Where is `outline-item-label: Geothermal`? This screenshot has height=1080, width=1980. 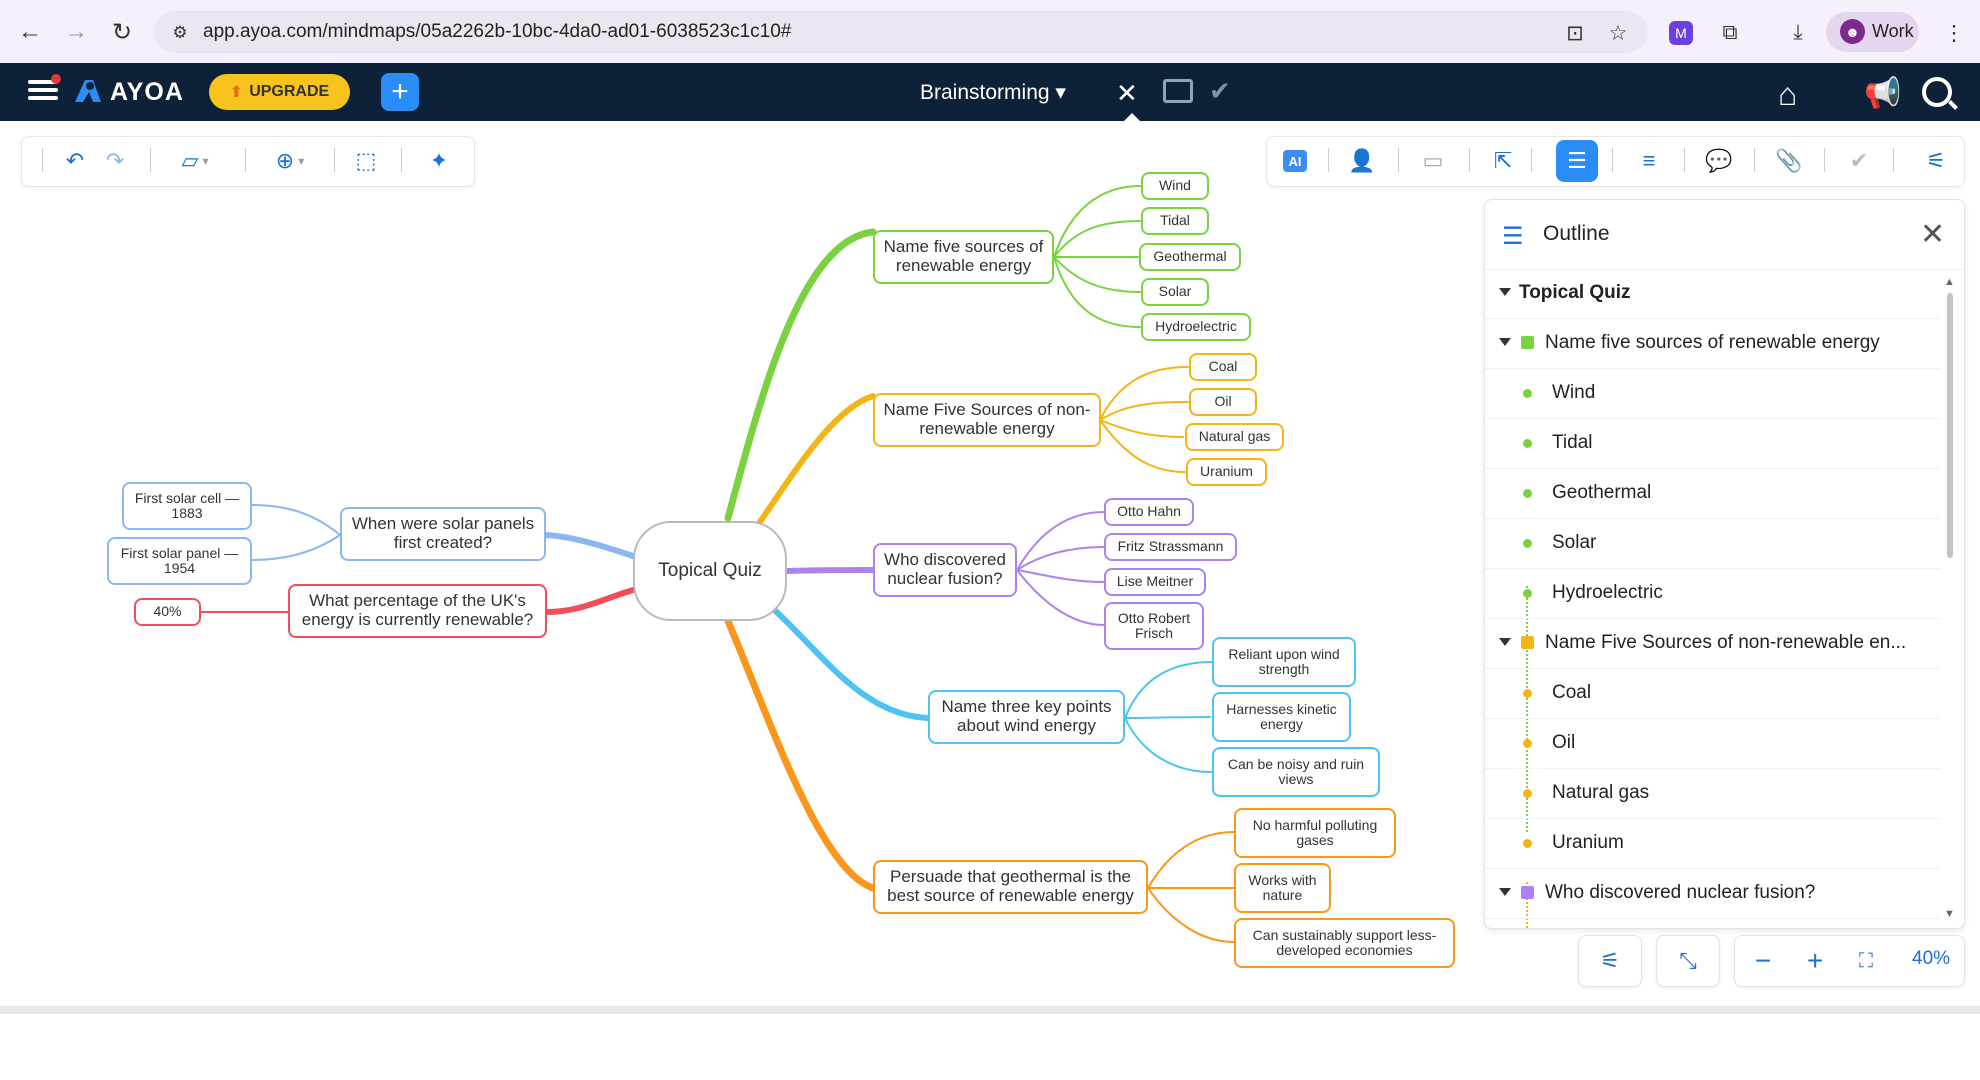
outline-item-label: Geothermal is located at coordinates (1602, 492).